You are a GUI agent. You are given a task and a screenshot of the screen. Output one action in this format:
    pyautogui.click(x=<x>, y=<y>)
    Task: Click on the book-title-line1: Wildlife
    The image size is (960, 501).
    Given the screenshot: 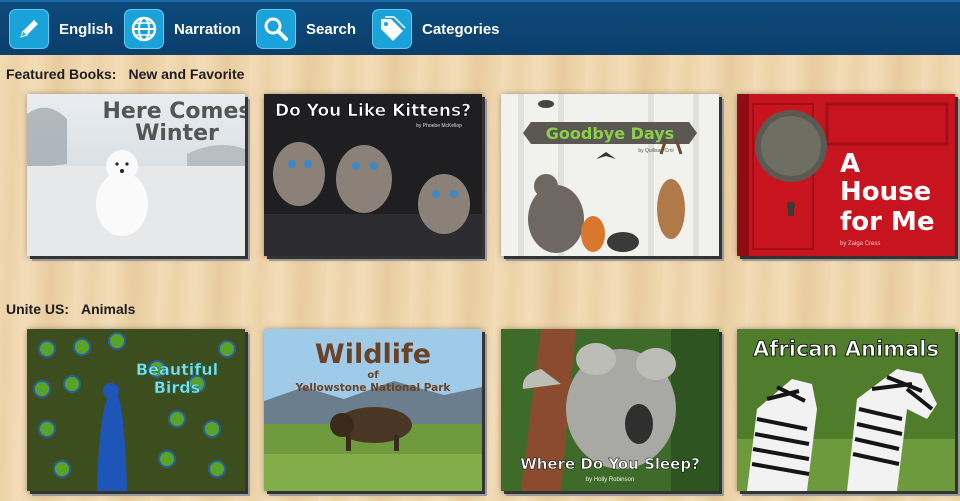 What is the action you would take?
    pyautogui.click(x=373, y=354)
    